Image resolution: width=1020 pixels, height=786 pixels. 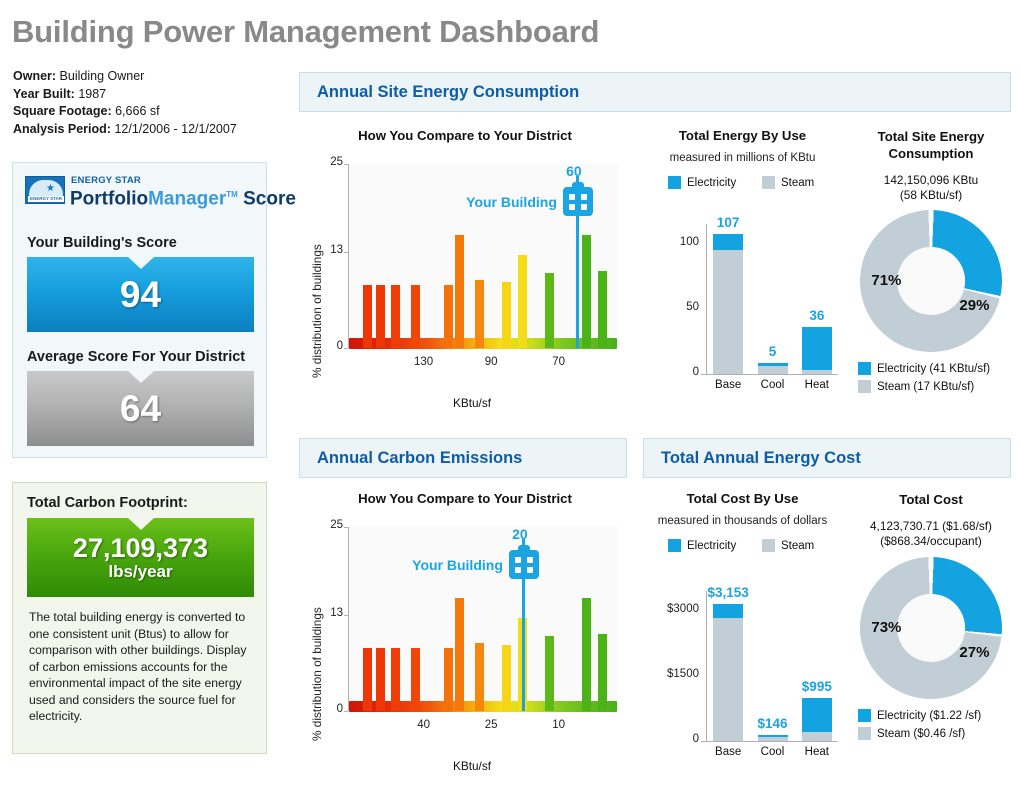 What do you see at coordinates (45, 190) in the screenshot?
I see `energy-star-mark-icon: ★ ENERGY STAR` at bounding box center [45, 190].